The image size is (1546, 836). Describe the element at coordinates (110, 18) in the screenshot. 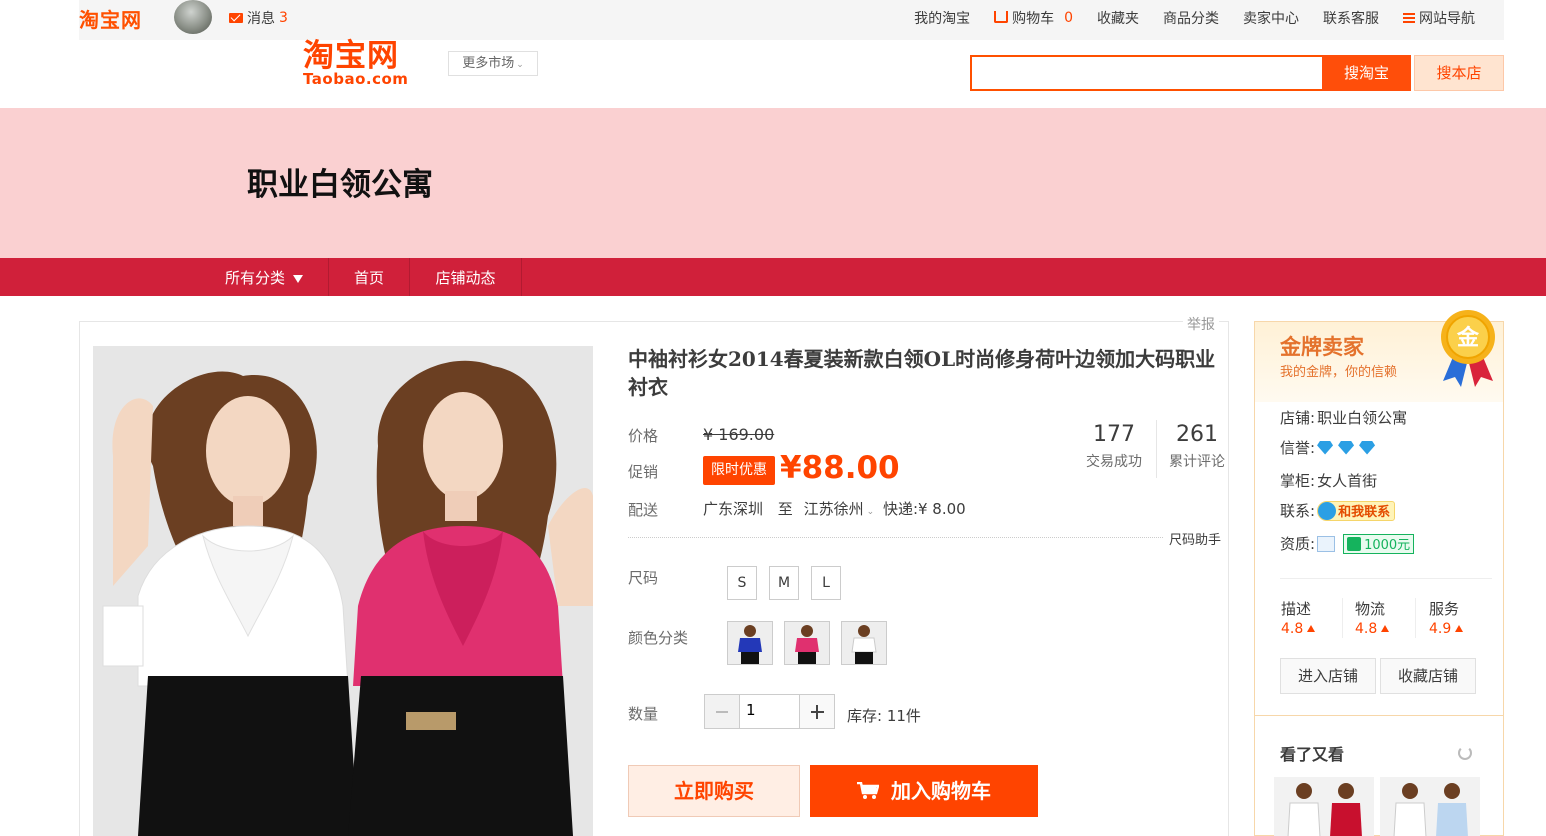

I see `taobao-logo-small: 淘宝网` at that location.